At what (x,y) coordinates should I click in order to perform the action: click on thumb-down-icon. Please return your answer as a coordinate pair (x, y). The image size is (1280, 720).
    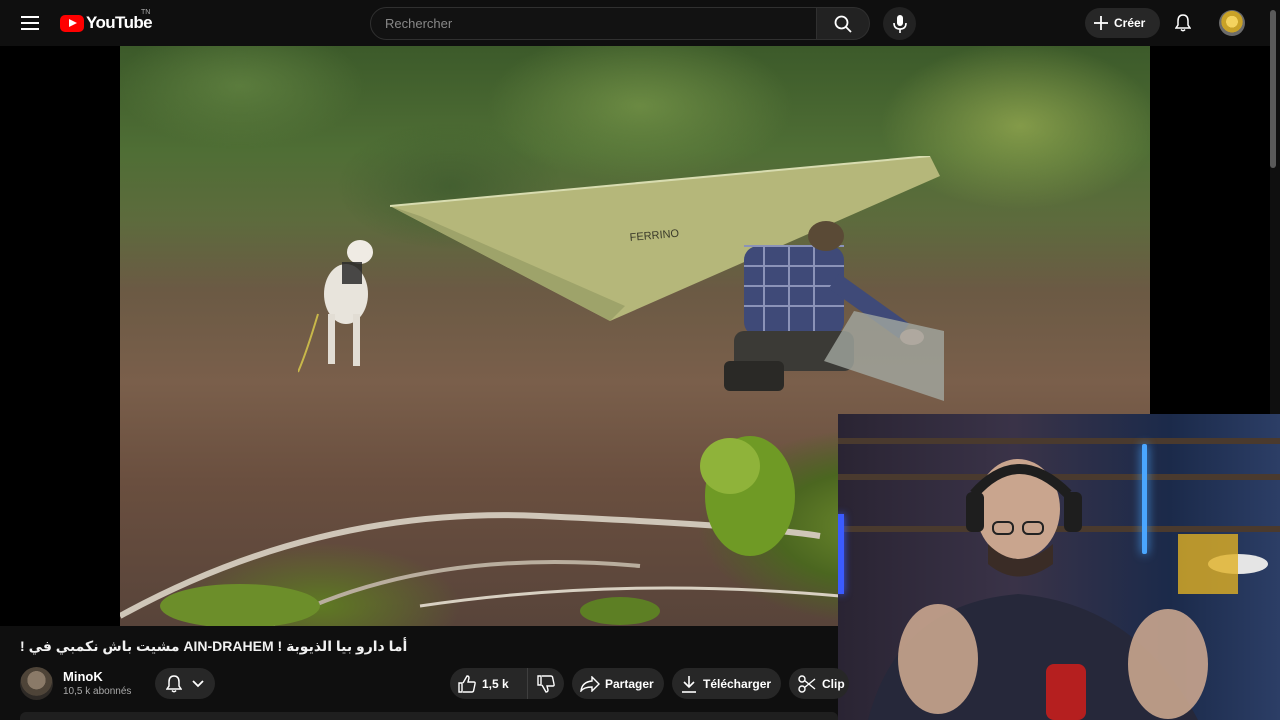
    Looking at the image, I should click on (546, 683).